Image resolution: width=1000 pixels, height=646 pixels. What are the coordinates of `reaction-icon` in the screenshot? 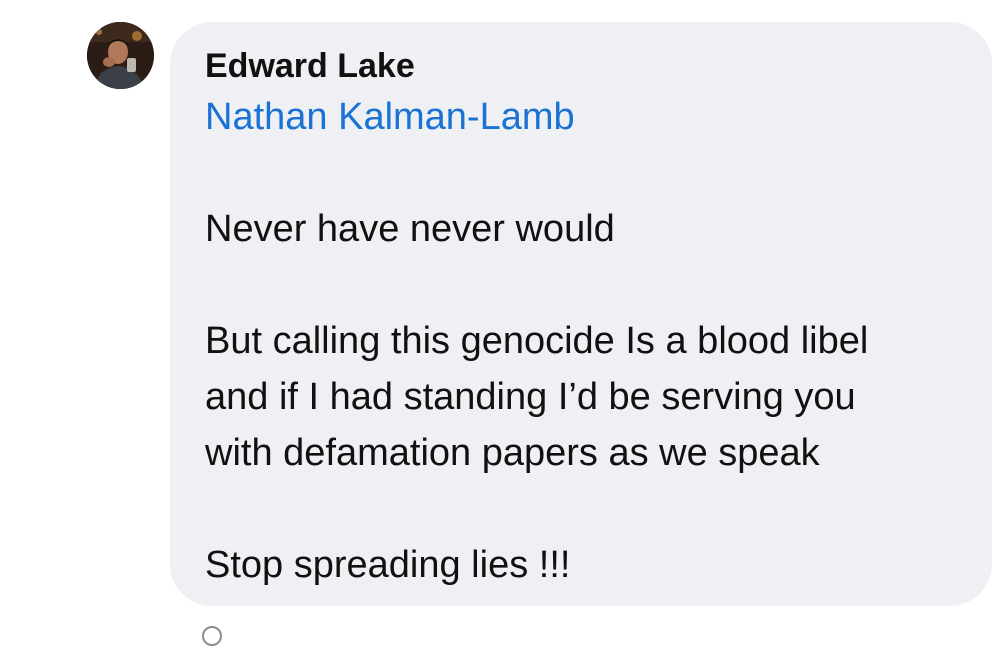 It's located at (212, 636).